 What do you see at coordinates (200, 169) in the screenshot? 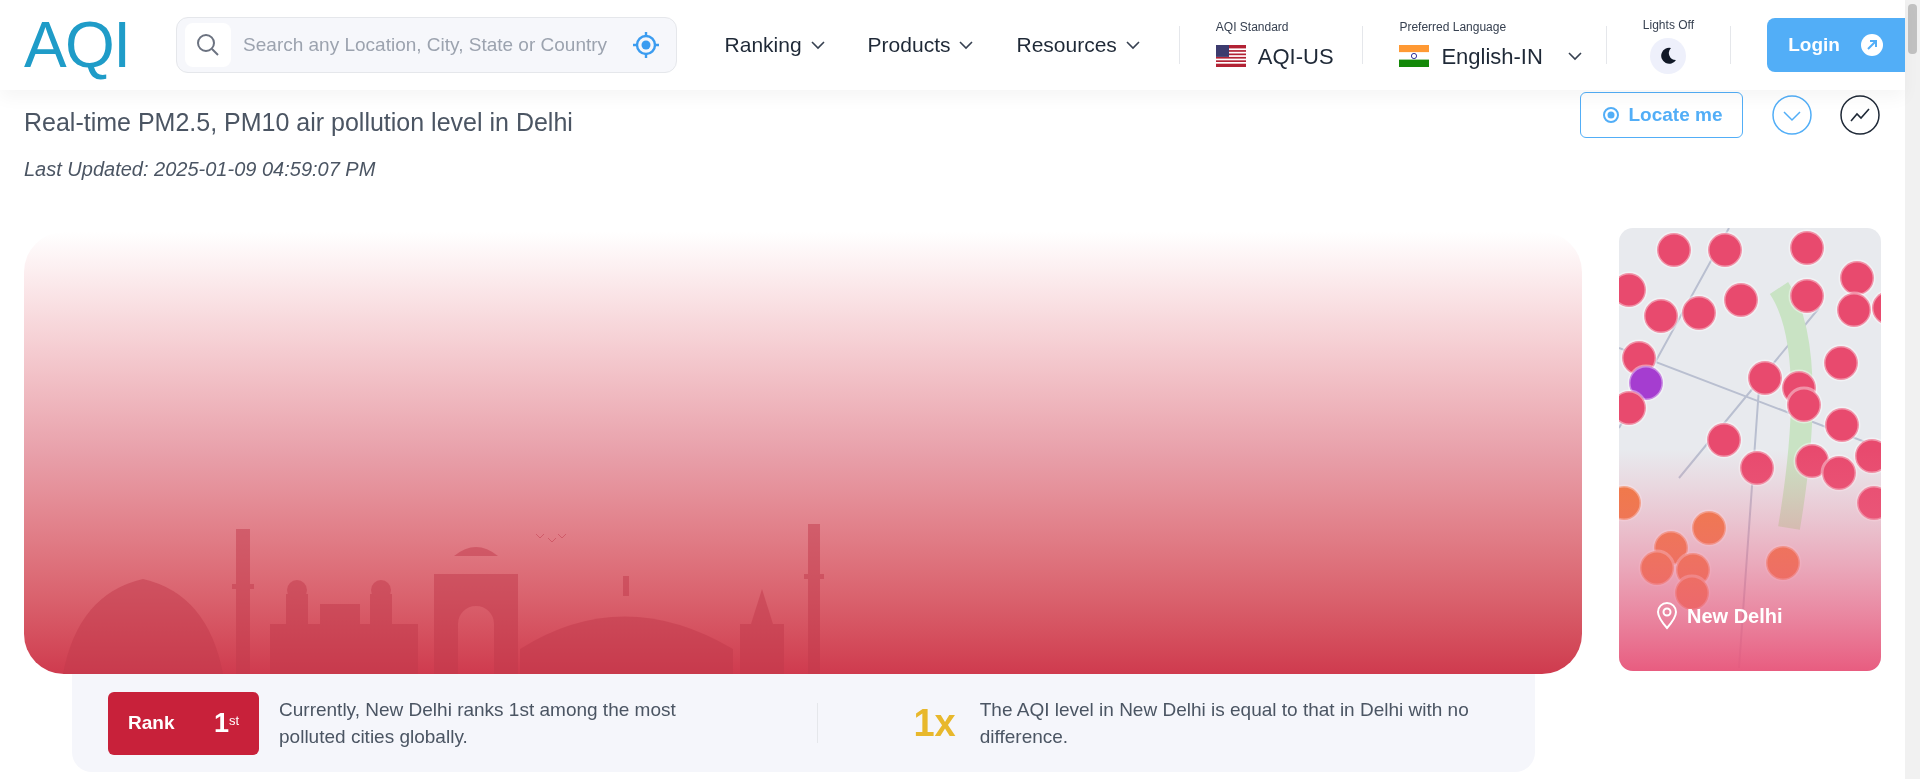
I see `last-updated: Last Updated: 2025-01-09 04:59:07 PM` at bounding box center [200, 169].